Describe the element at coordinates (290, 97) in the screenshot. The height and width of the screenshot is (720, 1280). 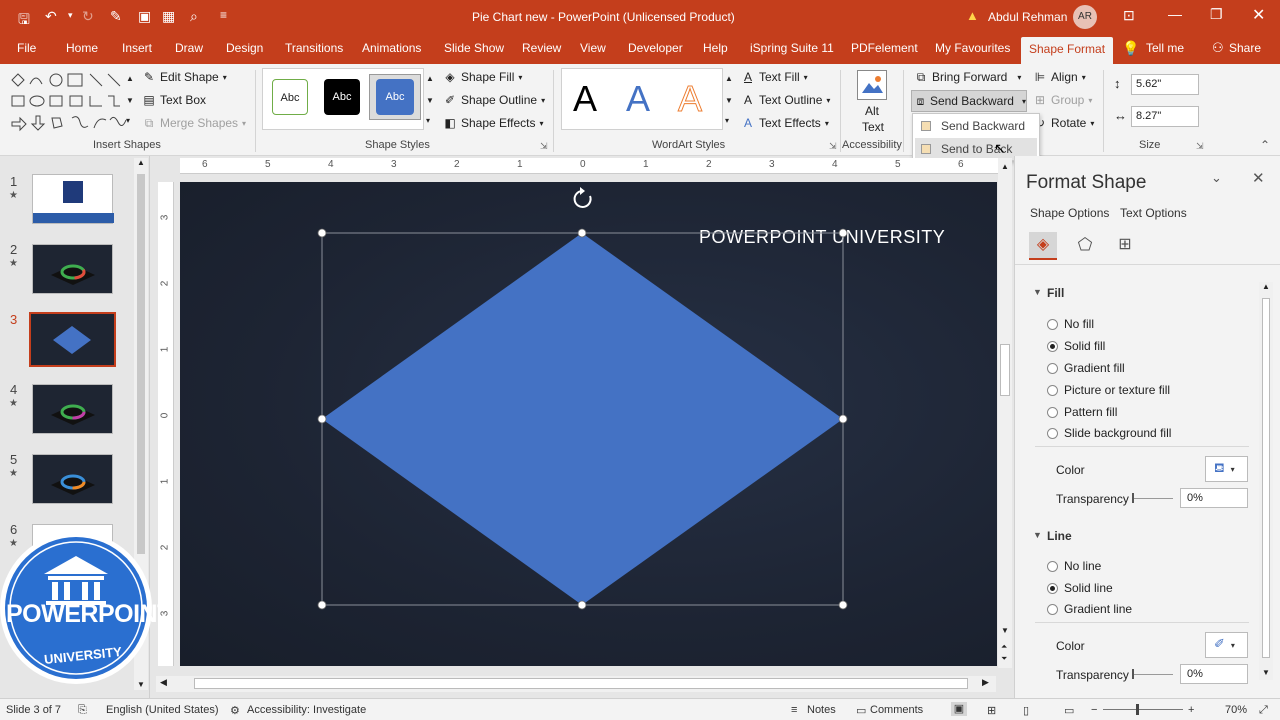
I see `style-swatch-outline: Abc` at that location.